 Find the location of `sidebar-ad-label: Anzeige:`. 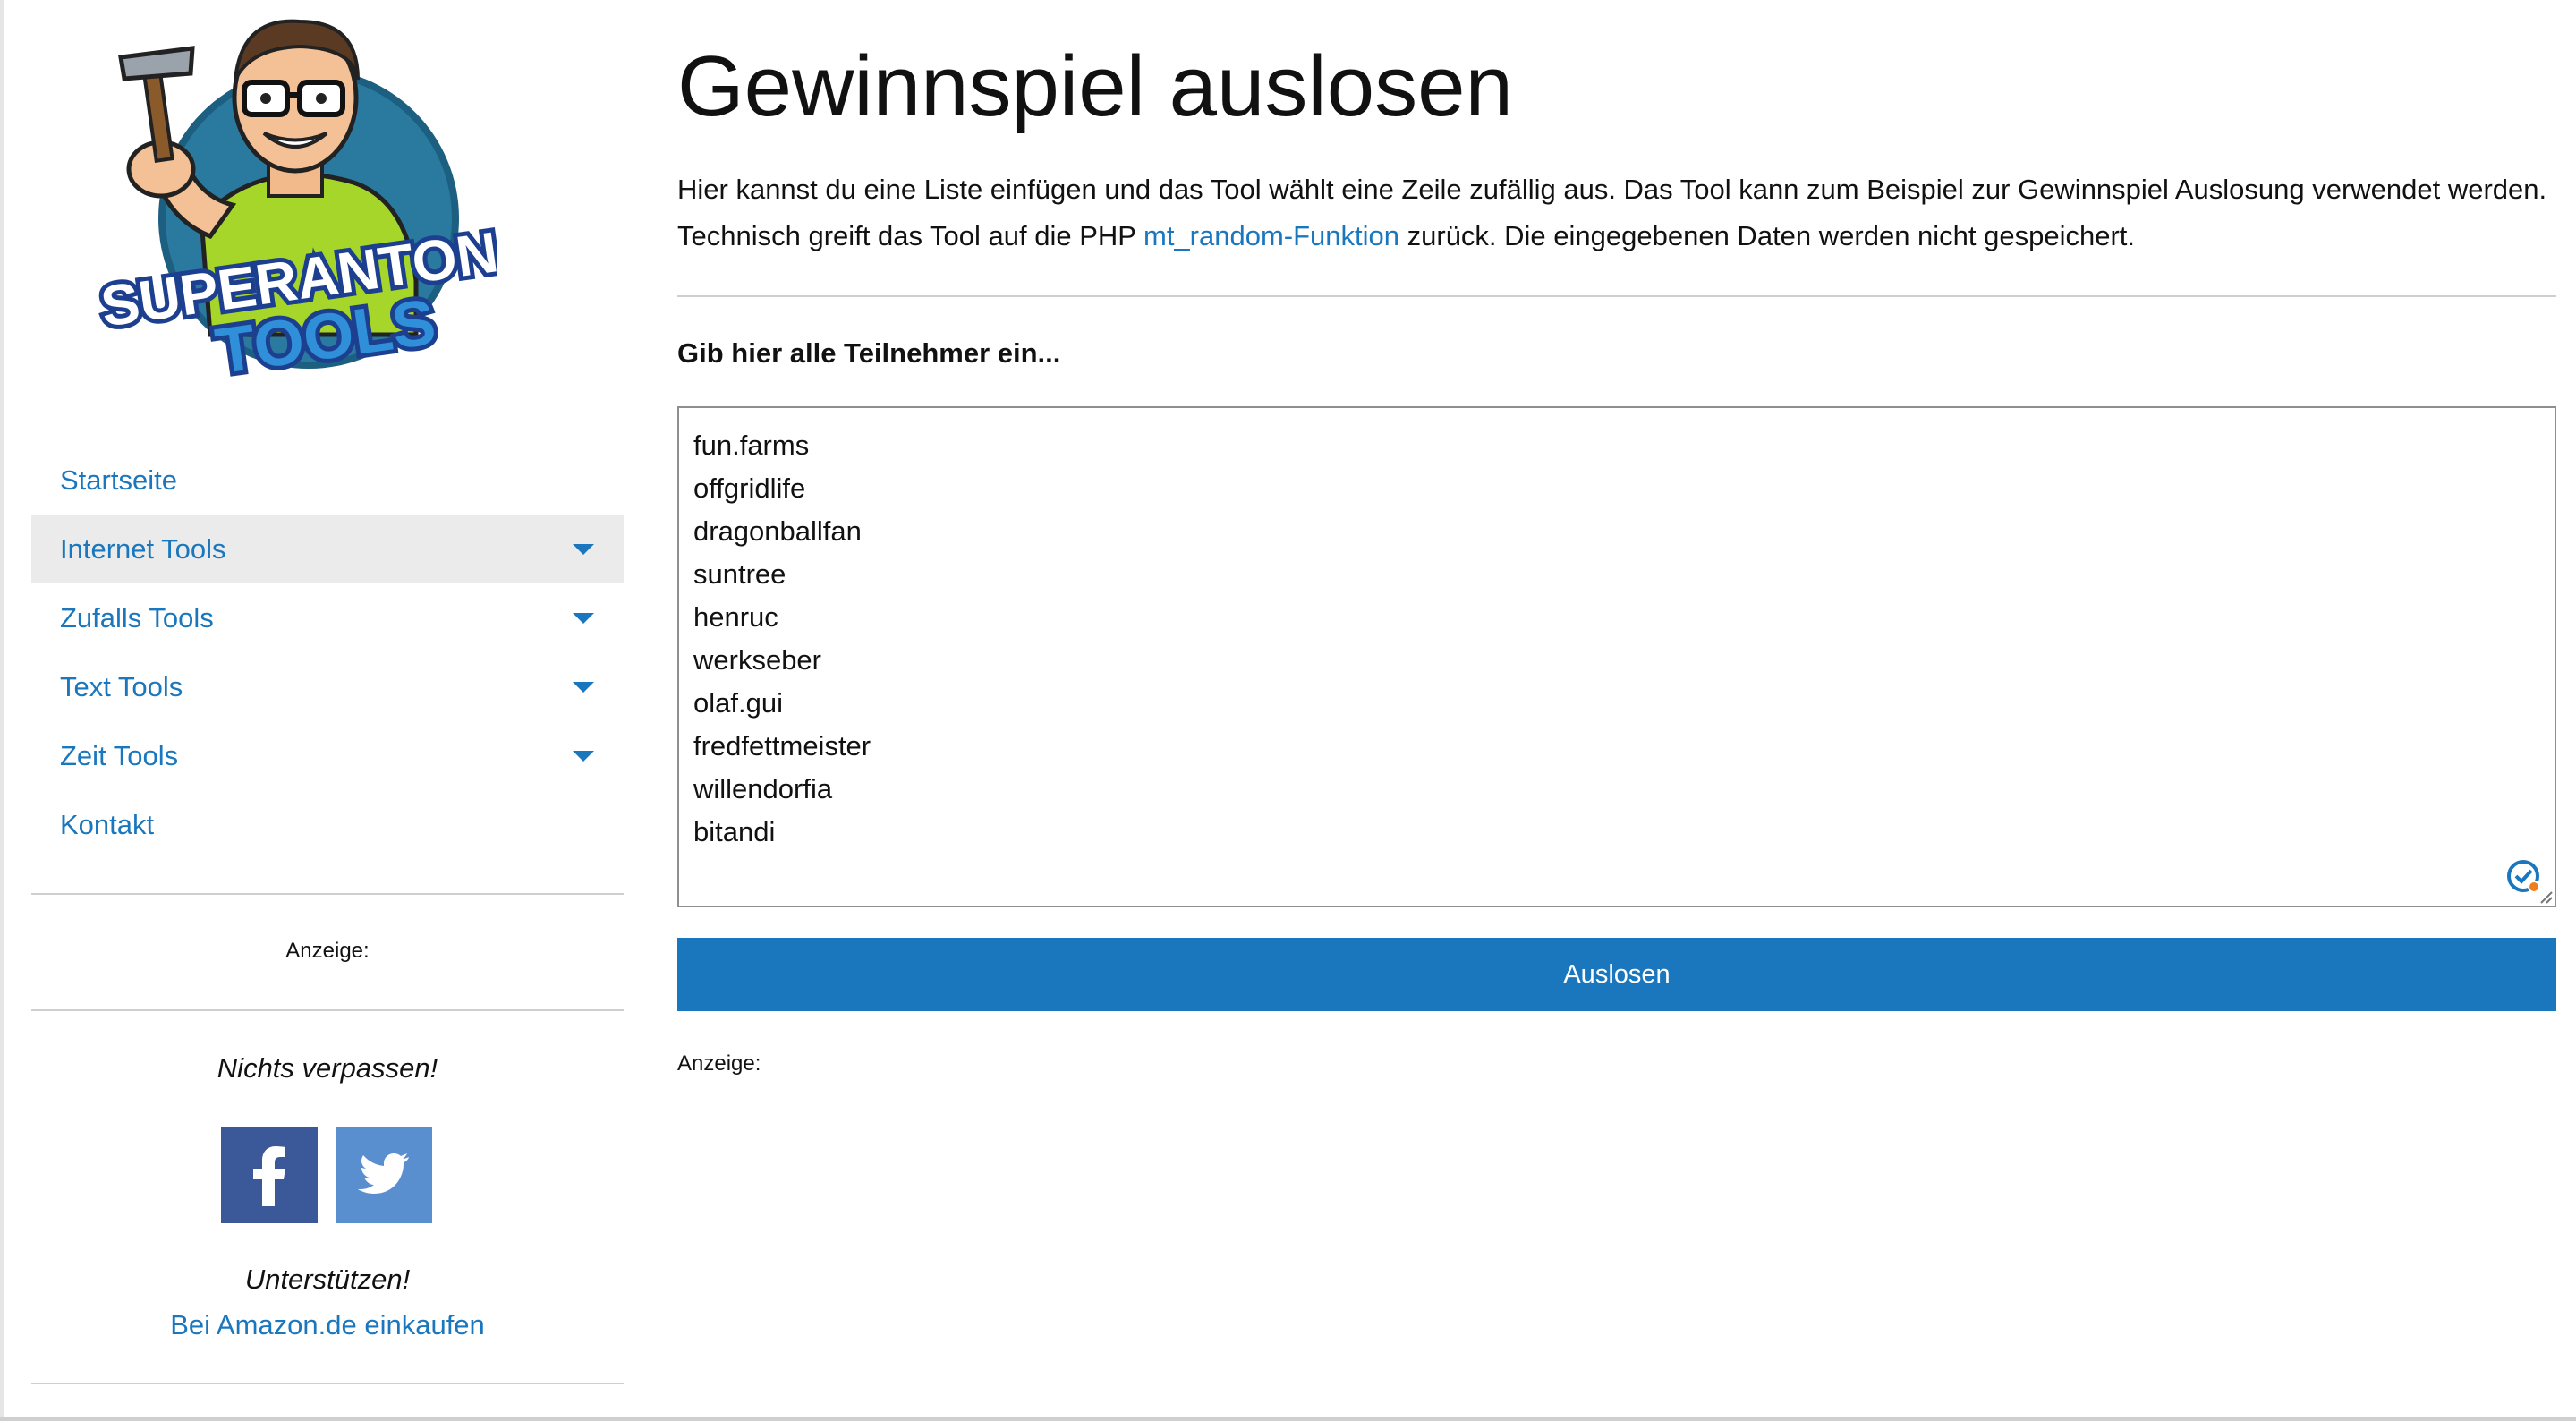

sidebar-ad-label: Anzeige: is located at coordinates (327, 951).